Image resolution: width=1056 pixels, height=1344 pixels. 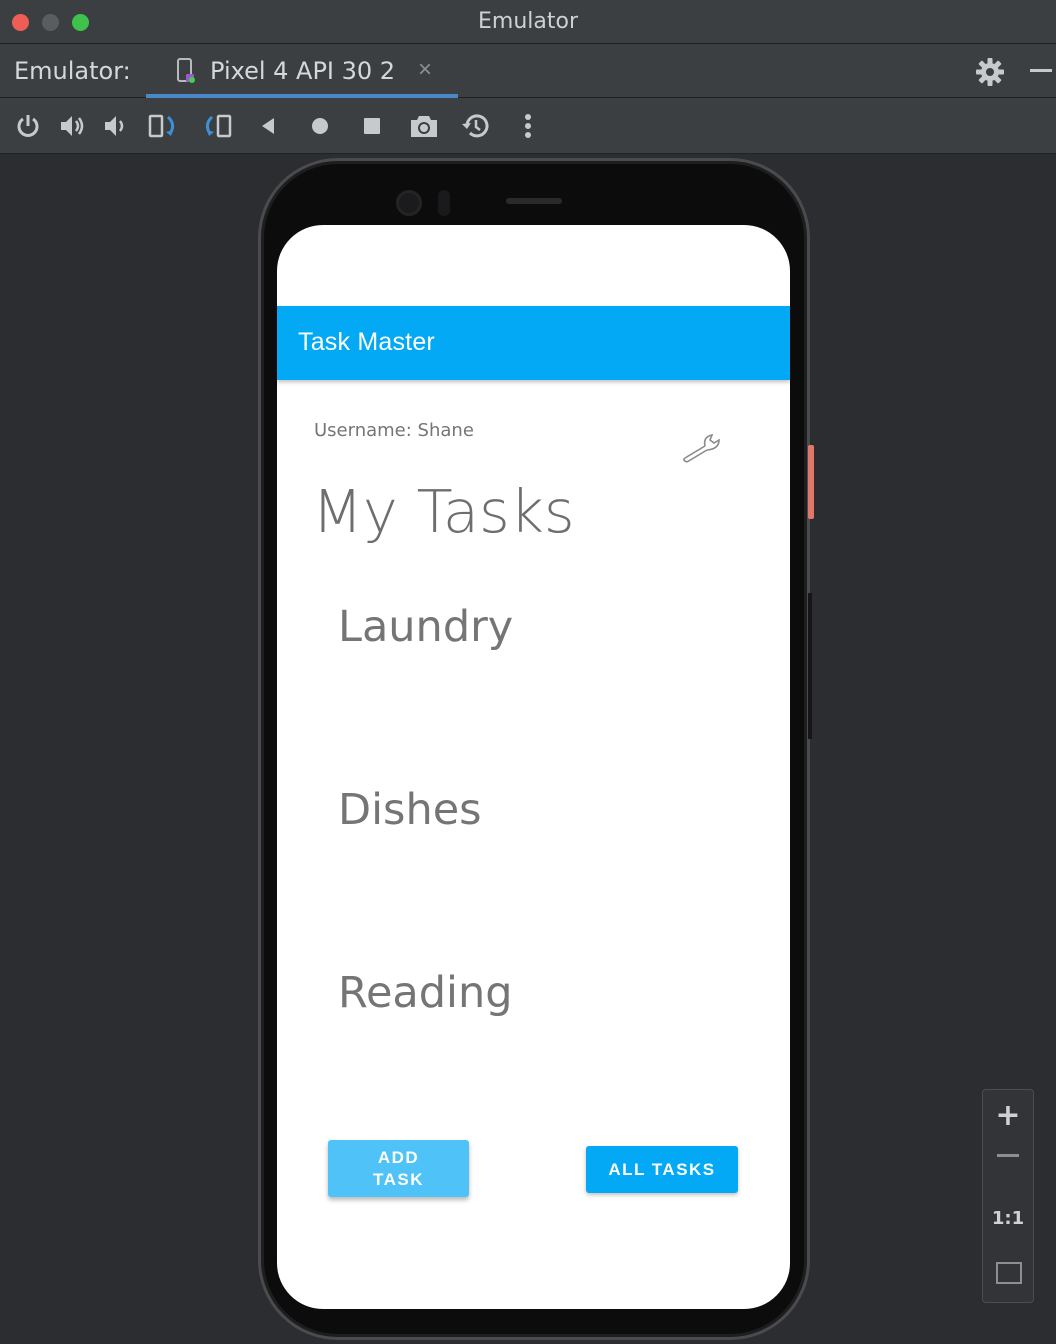 I want to click on add-task-label-line2: TASK, so click(x=398, y=1179).